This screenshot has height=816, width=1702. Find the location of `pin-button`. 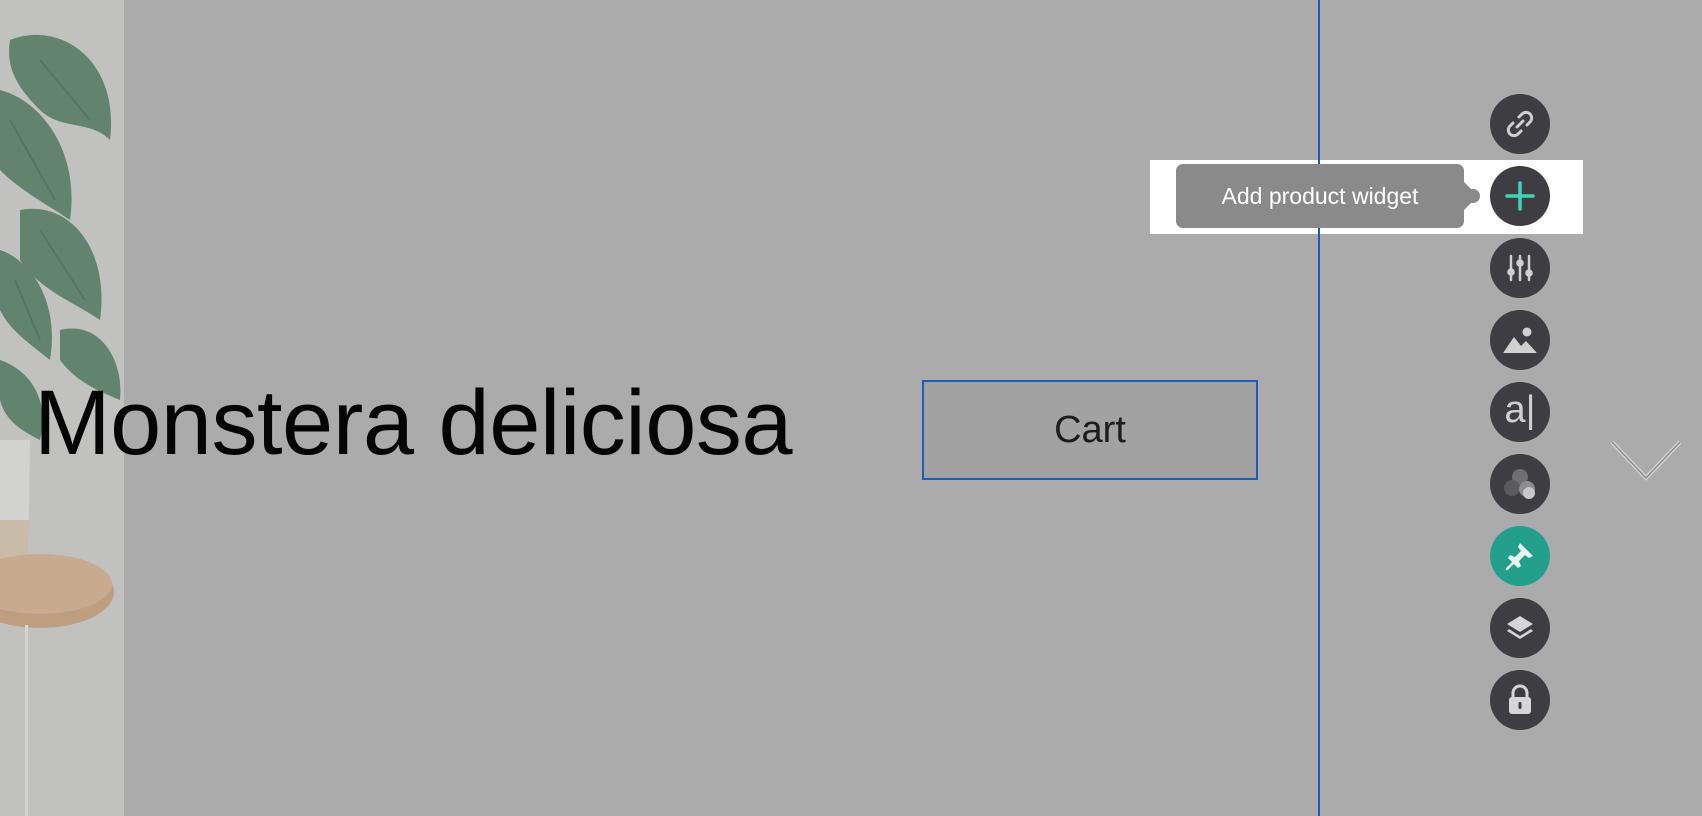

pin-button is located at coordinates (1520, 556).